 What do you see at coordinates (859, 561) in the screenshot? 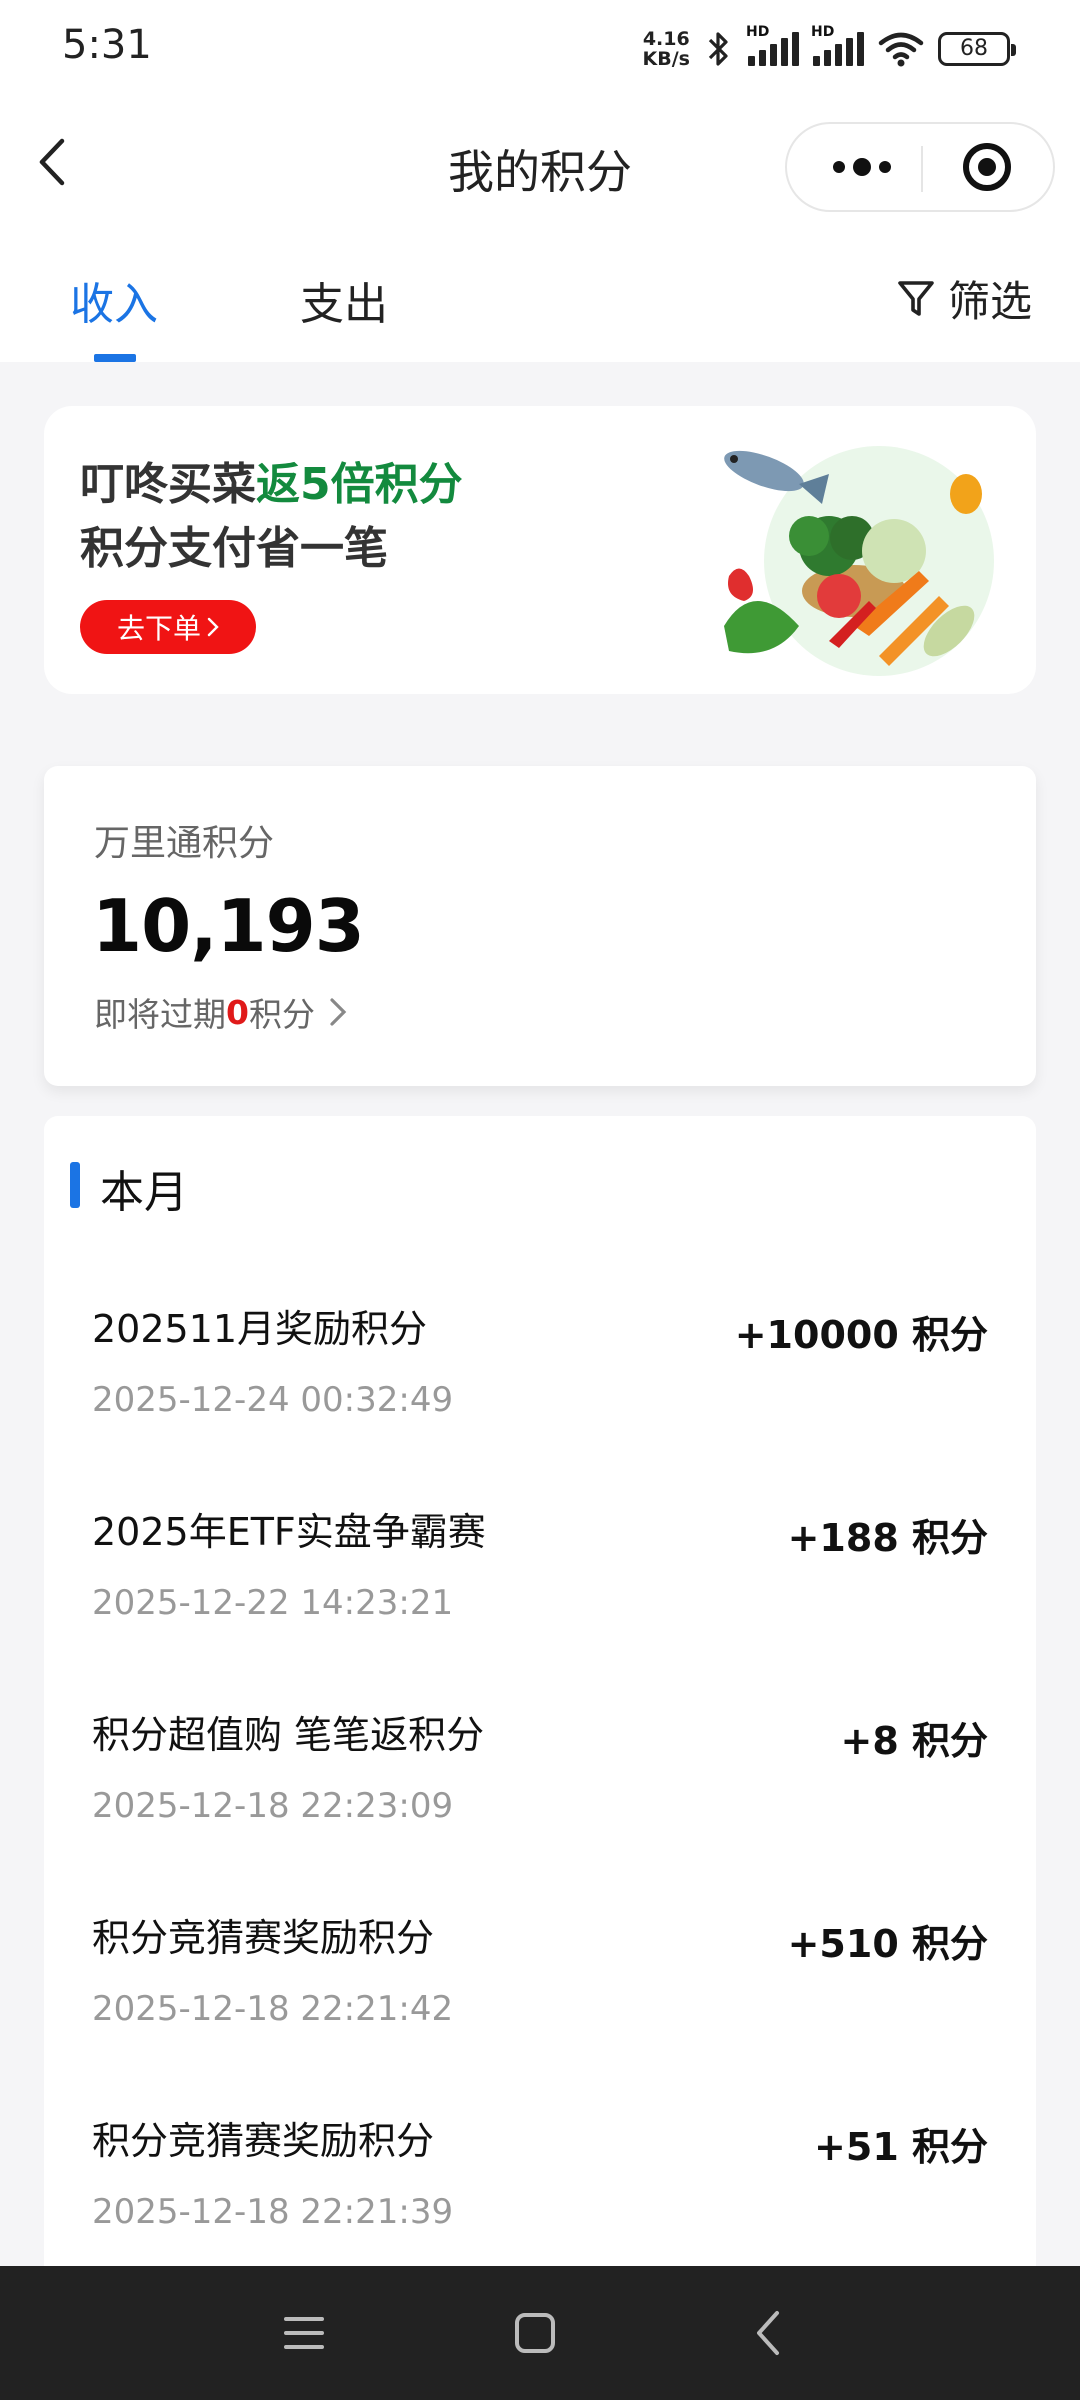
I see `vegetables-illustration` at bounding box center [859, 561].